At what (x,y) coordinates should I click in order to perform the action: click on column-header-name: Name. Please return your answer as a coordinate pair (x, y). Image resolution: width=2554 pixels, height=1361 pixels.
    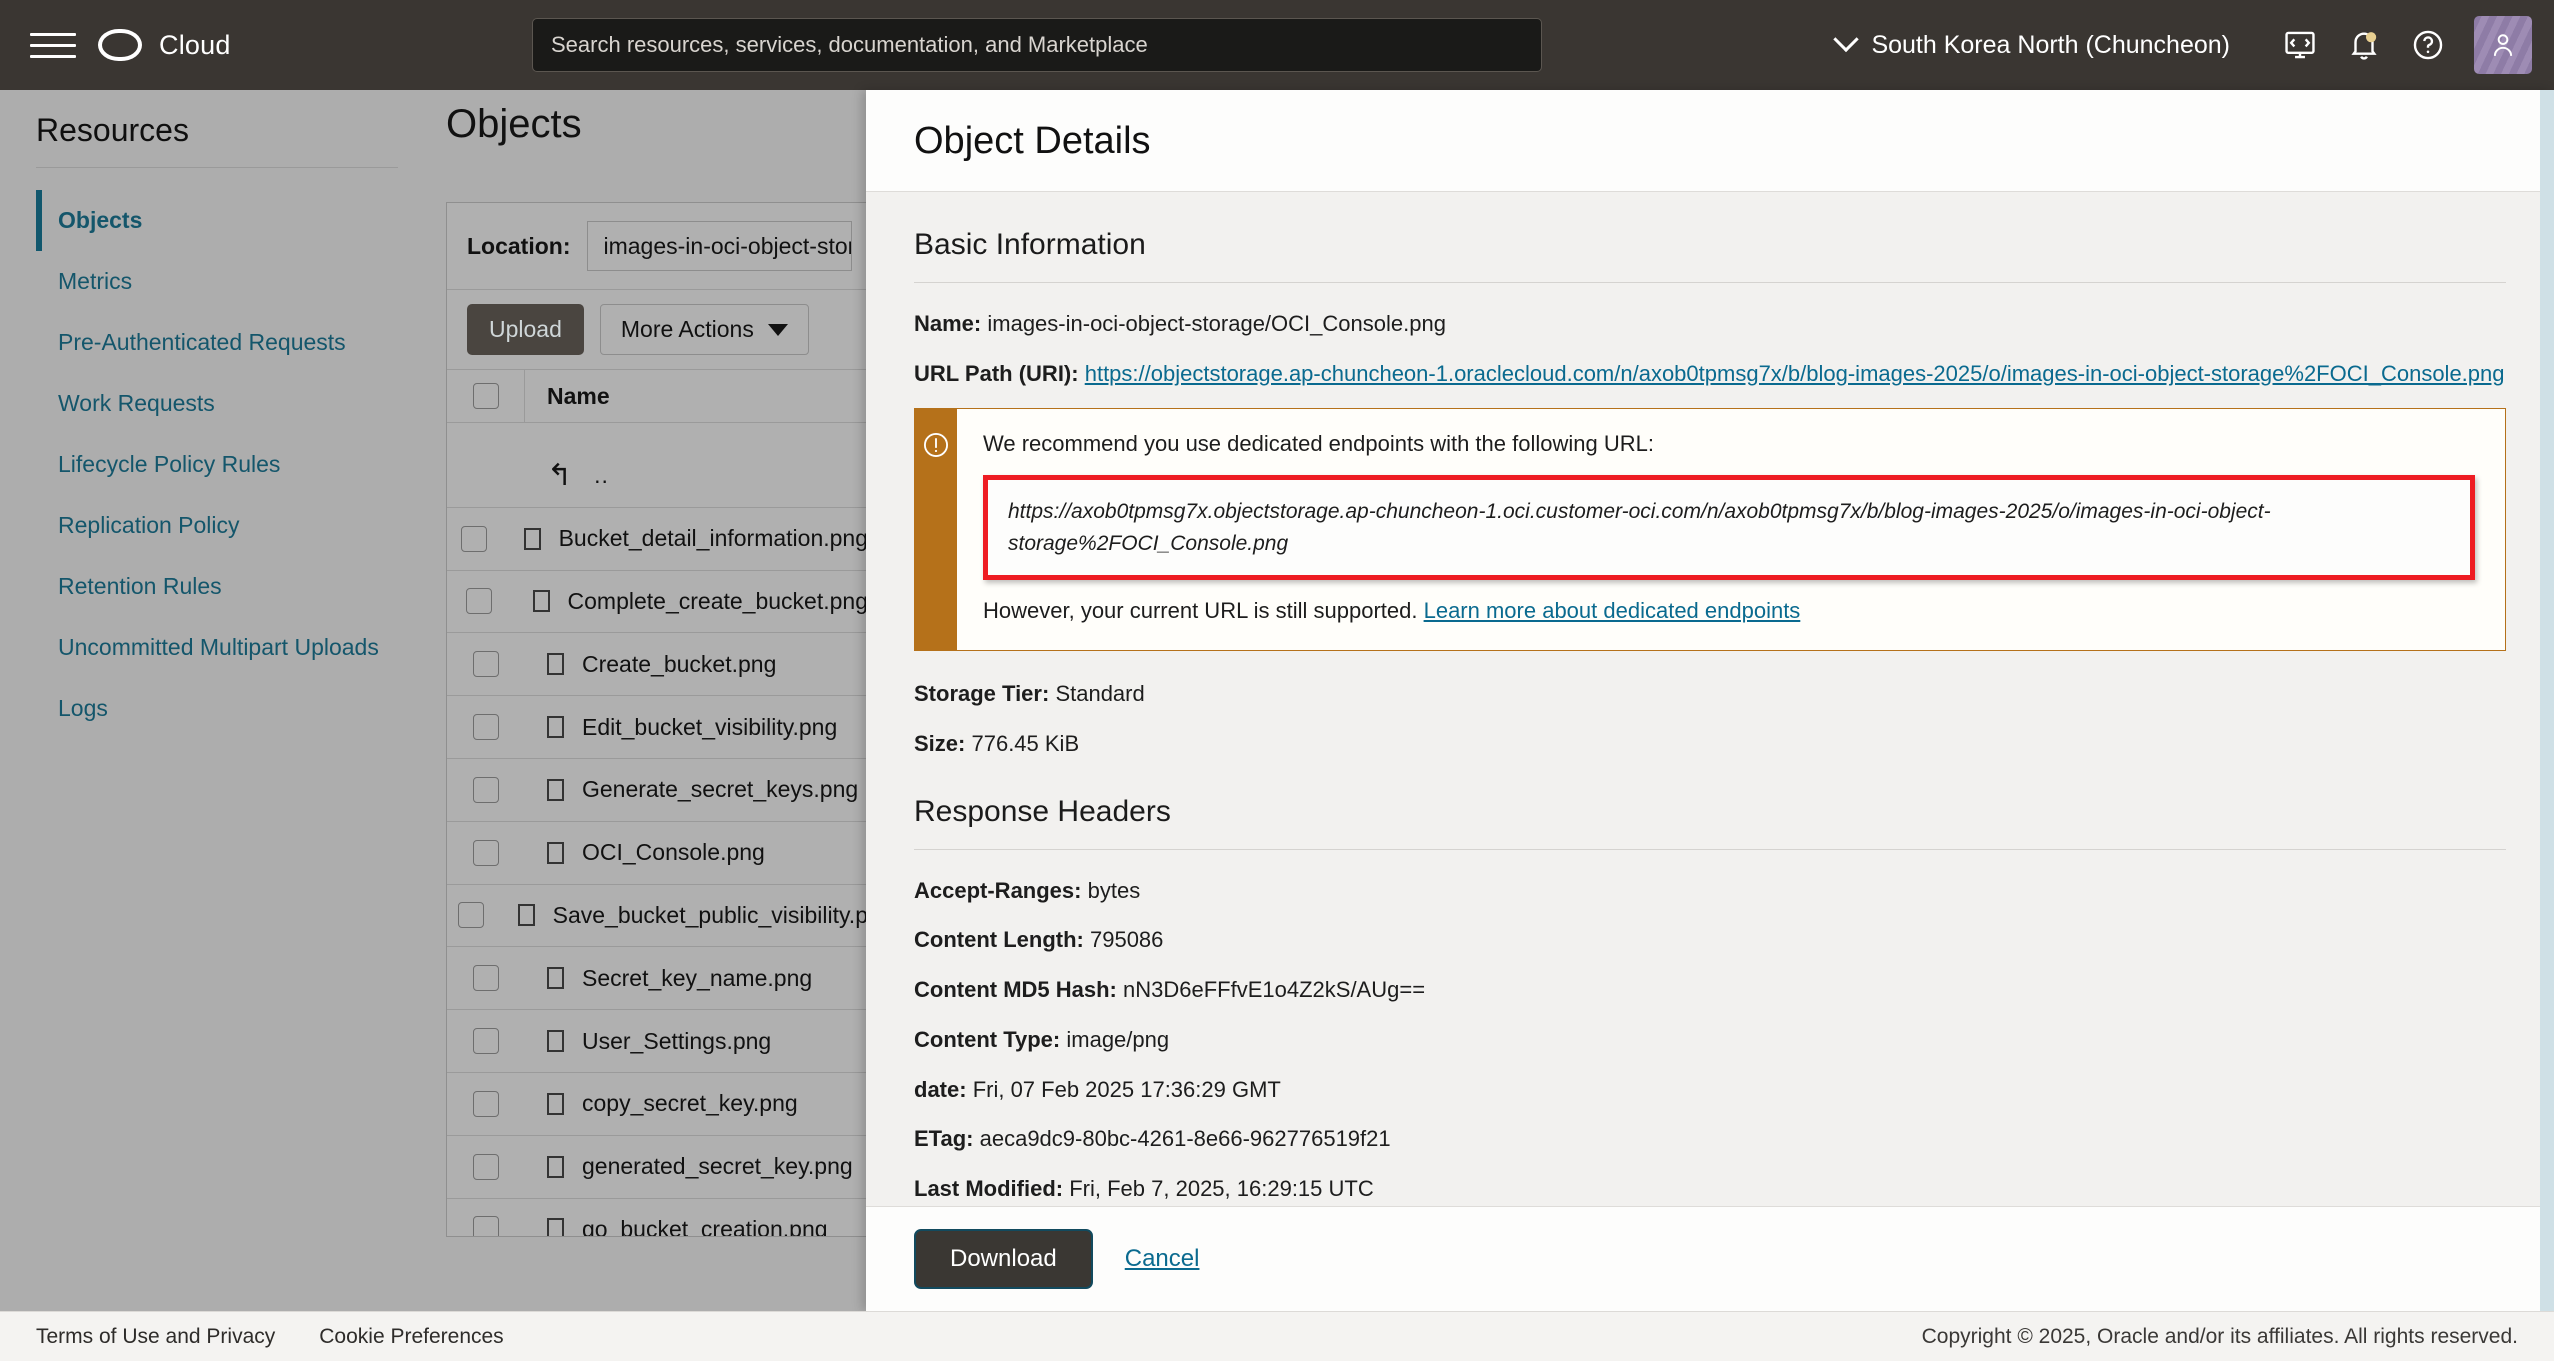
    Looking at the image, I should click on (578, 395).